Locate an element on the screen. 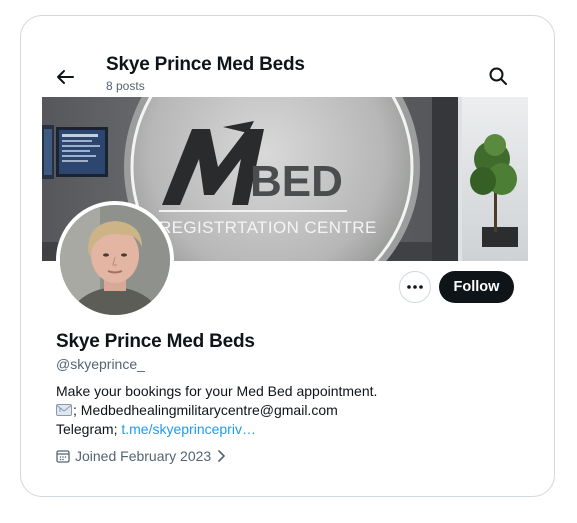 The width and height of the screenshot is (577, 523). joined-date: Joined February 2023 is located at coordinates (141, 456).